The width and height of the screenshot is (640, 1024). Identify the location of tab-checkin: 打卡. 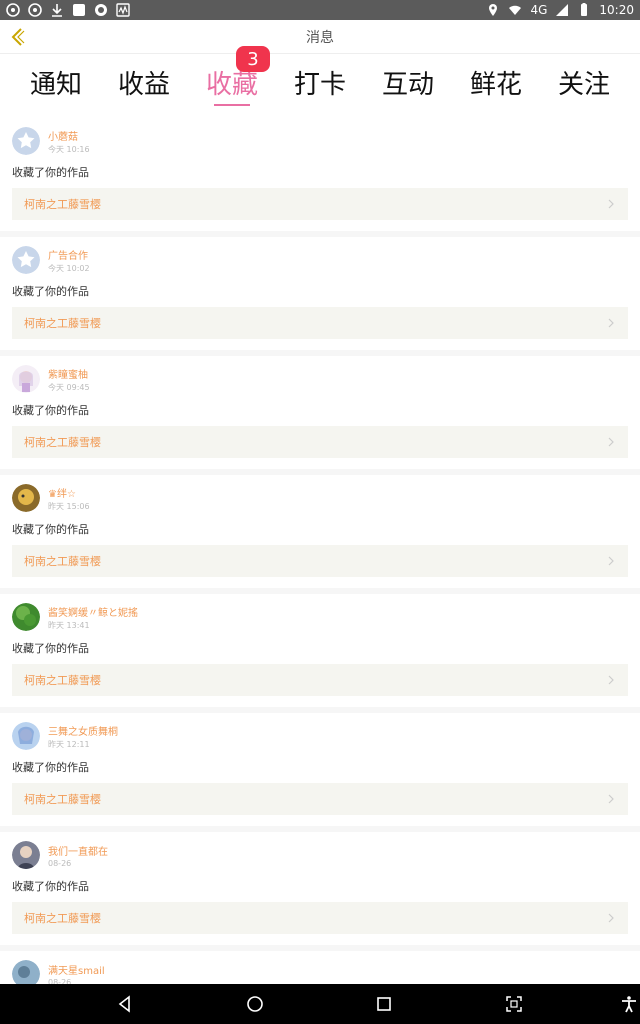
(320, 86).